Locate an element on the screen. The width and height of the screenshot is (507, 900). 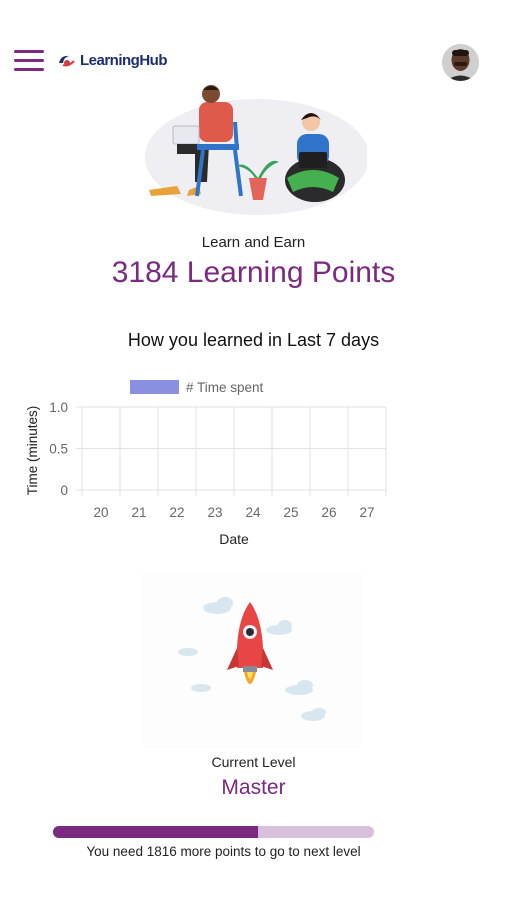
learn-and-earn-label: Learn and Earn is located at coordinates (253, 242).